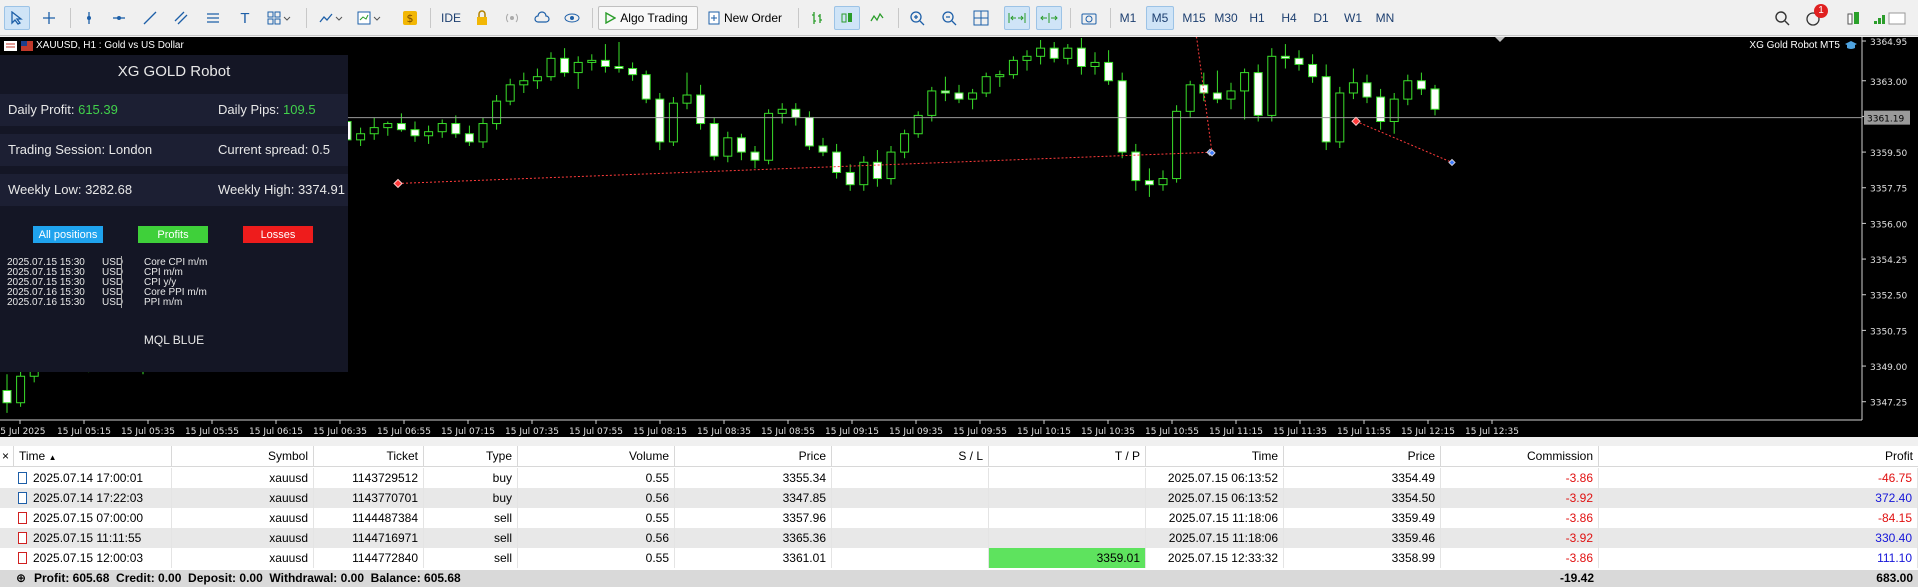 This screenshot has height=587, width=1918. I want to click on market-button: $, so click(410, 18).